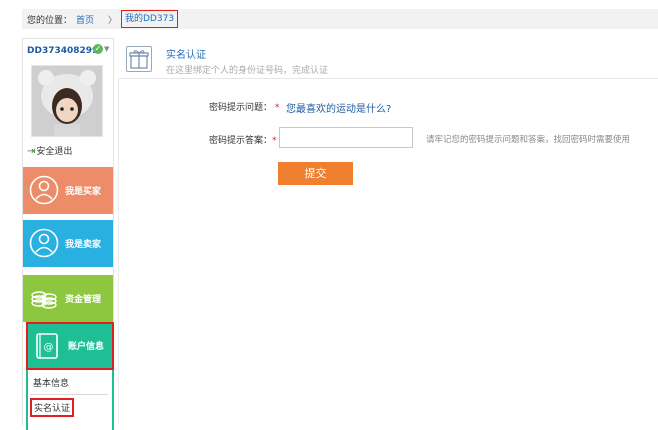 The width and height of the screenshot is (658, 430). What do you see at coordinates (63, 51) in the screenshot?
I see `username: DD373408299` at bounding box center [63, 51].